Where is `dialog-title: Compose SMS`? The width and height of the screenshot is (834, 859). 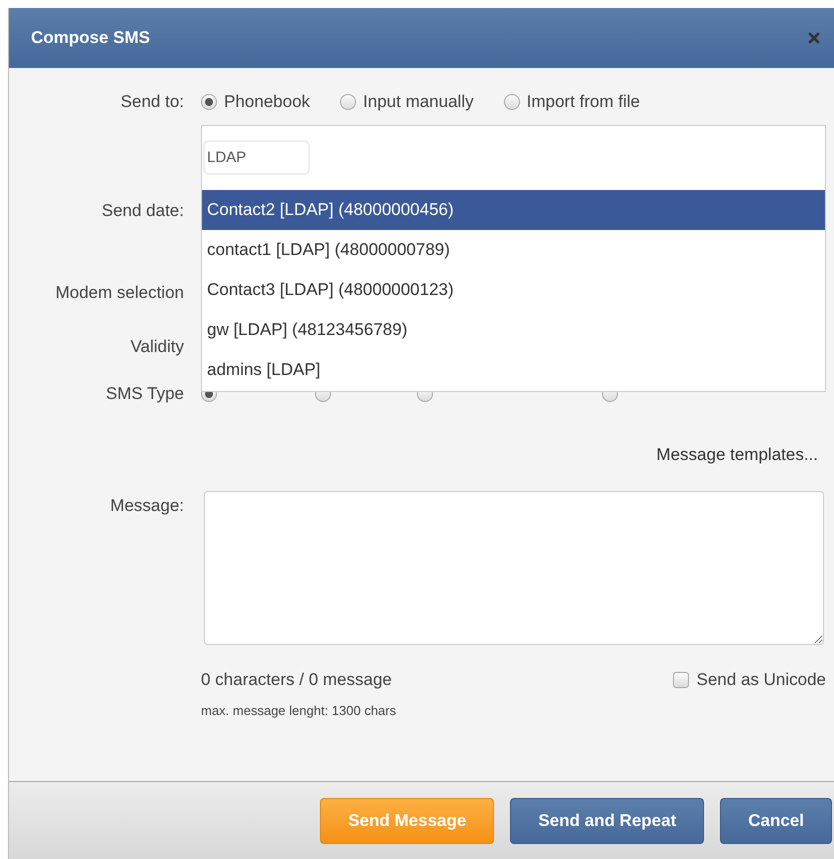 dialog-title: Compose SMS is located at coordinates (90, 38).